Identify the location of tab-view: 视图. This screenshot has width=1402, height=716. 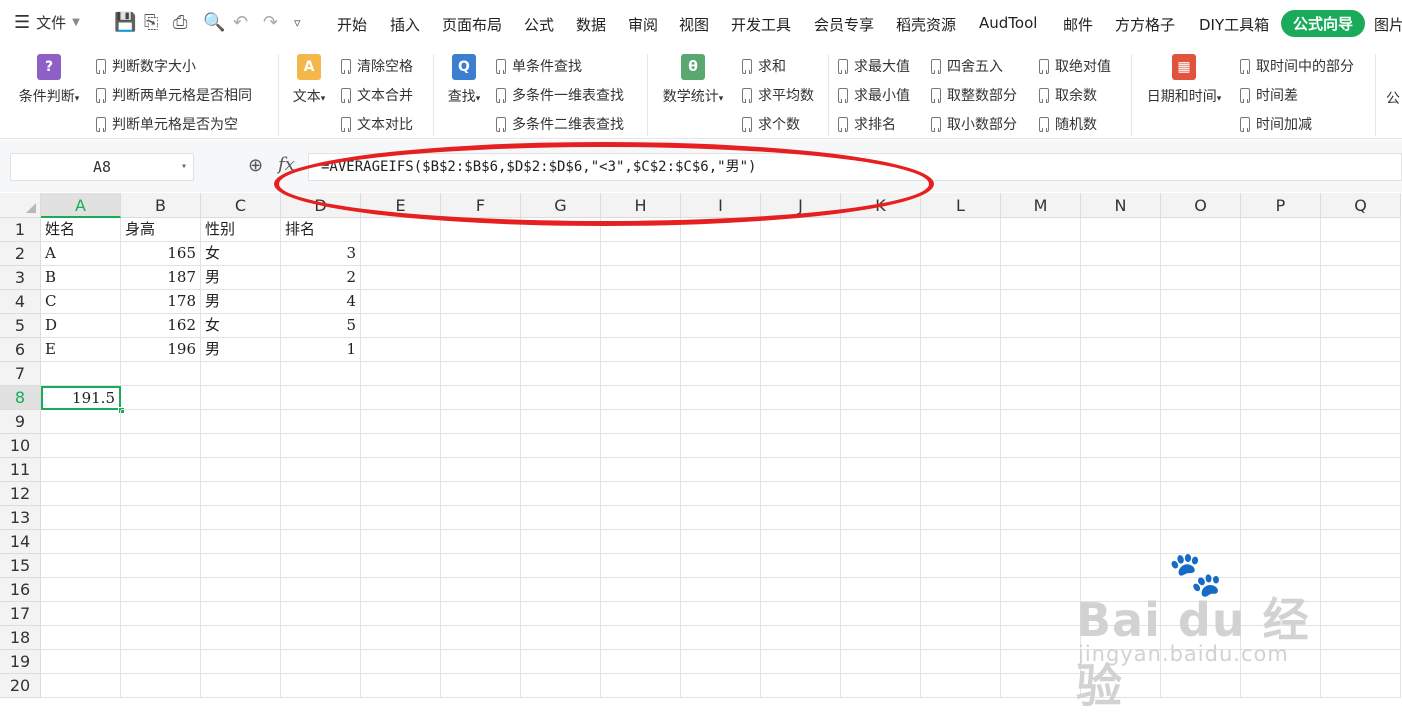
(694, 24).